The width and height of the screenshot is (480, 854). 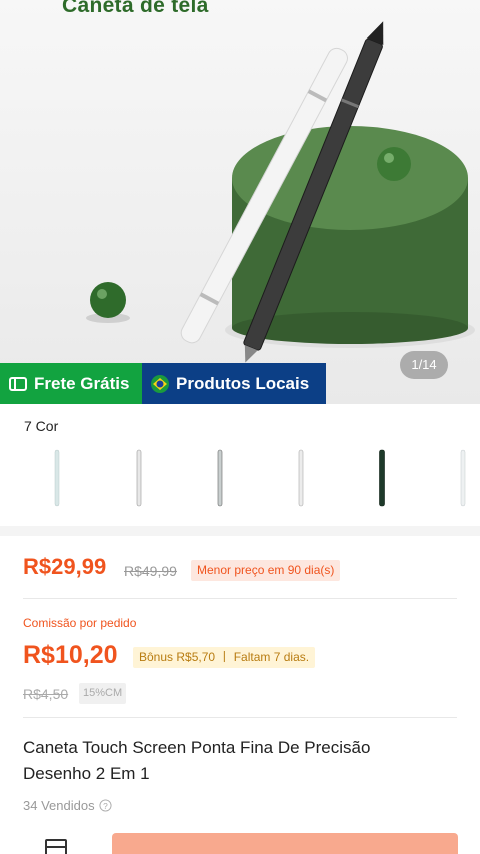 I want to click on lowest-price-badge: Menor preço em 90 dia(s), so click(x=266, y=570).